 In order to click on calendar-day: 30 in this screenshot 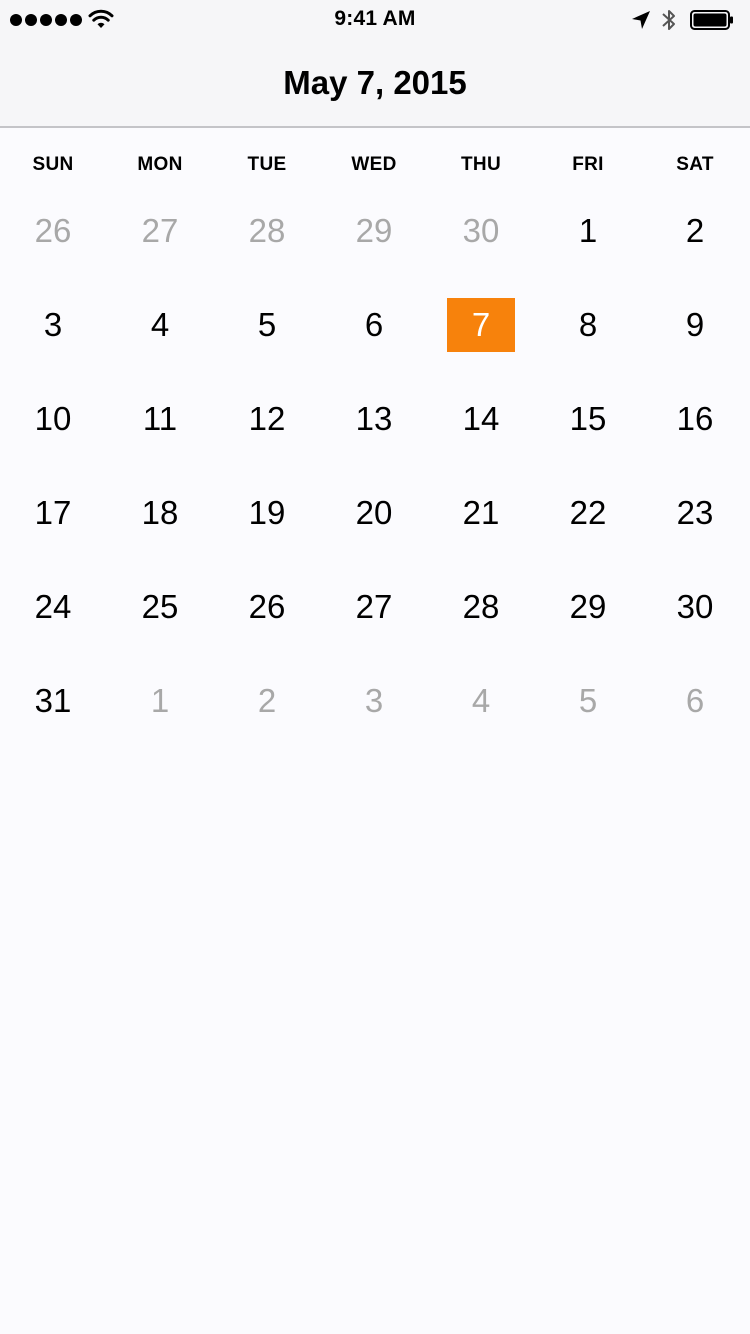, I will do `click(695, 607)`.